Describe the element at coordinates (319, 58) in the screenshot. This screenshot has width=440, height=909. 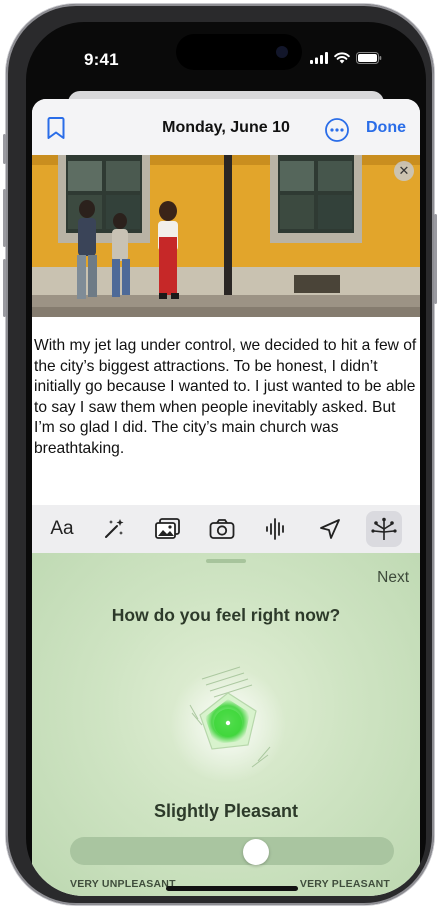
I see `cellular-signal-icon` at that location.